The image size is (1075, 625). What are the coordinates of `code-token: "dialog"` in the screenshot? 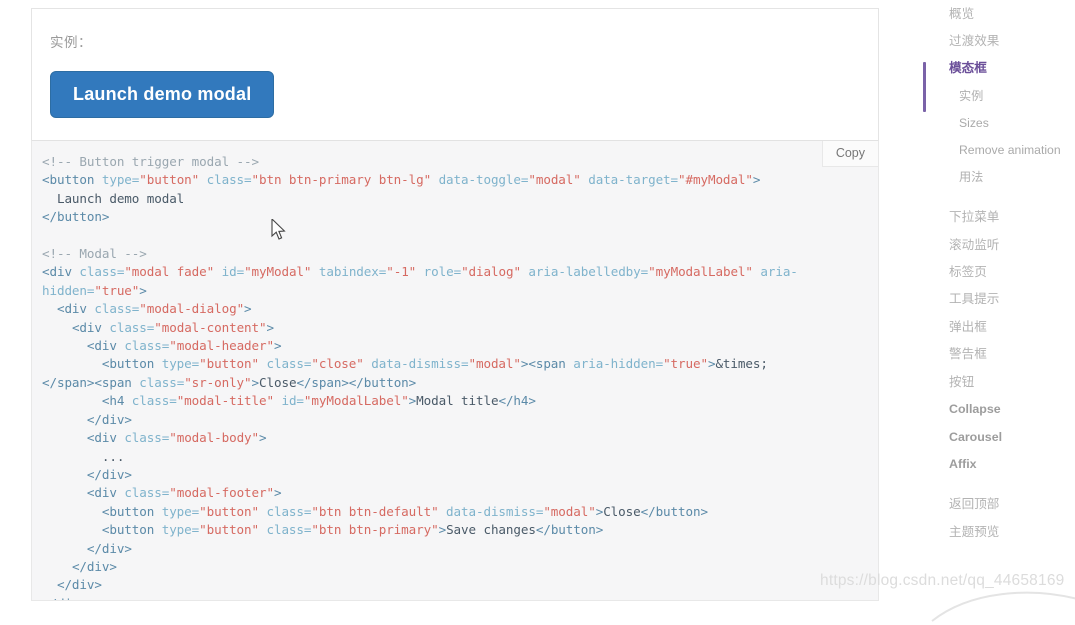 It's located at (491, 272).